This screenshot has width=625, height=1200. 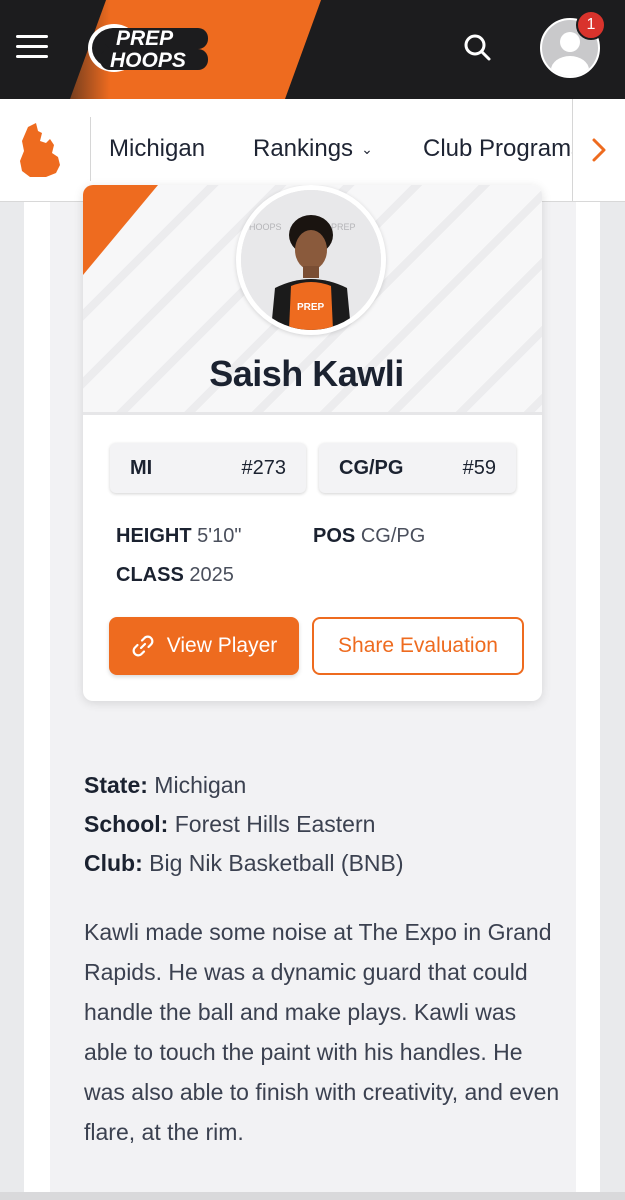 I want to click on prephoops-logo: PREP HOOPS, so click(x=148, y=48).